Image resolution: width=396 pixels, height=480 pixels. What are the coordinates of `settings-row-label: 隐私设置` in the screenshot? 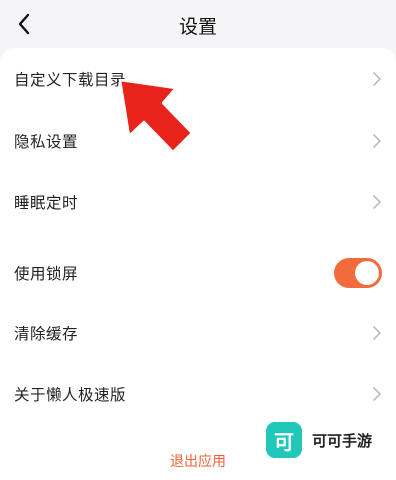 It's located at (46, 142).